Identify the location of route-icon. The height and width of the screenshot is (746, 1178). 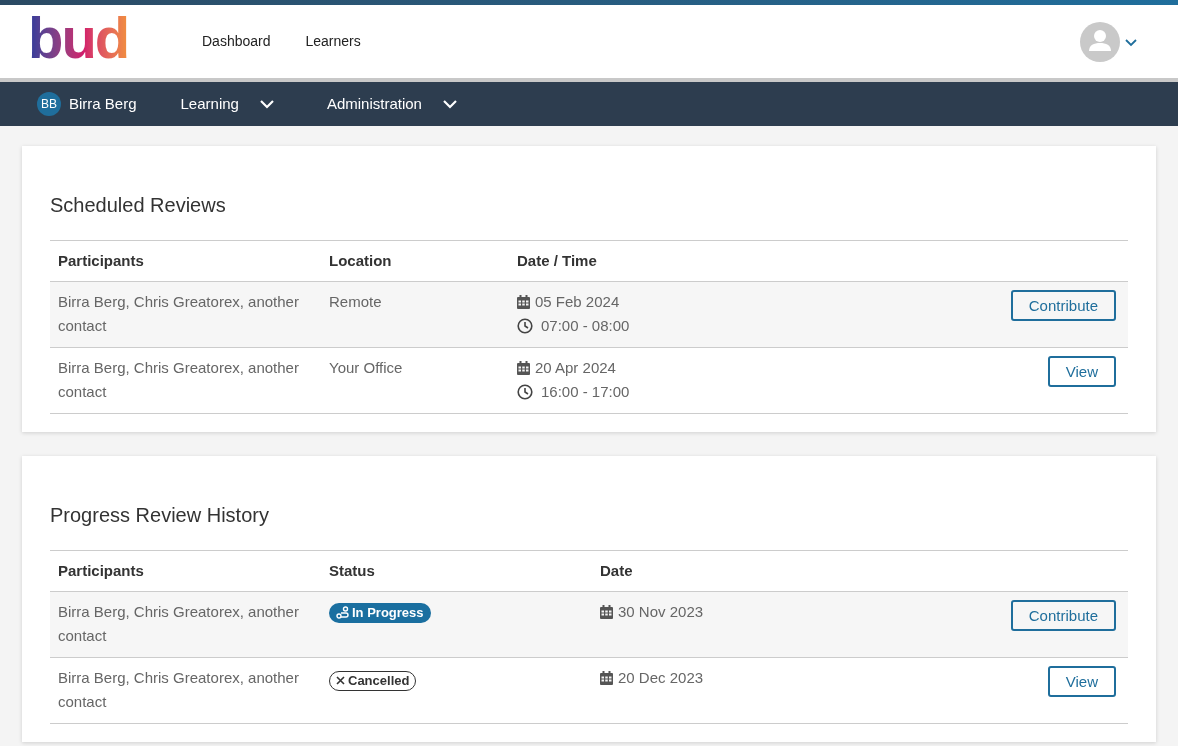
(342, 612).